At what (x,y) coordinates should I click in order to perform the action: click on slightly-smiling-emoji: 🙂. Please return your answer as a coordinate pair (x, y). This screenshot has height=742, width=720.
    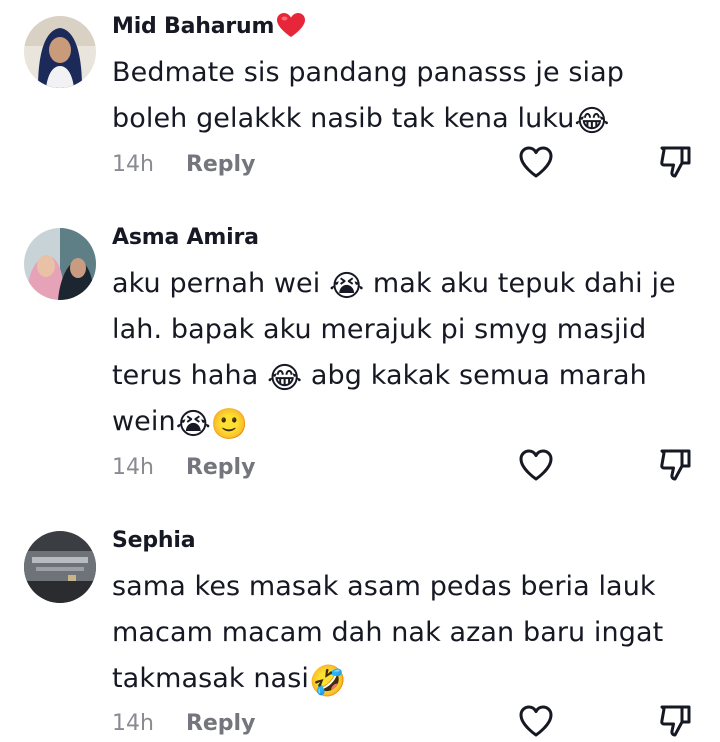
    Looking at the image, I should click on (229, 424).